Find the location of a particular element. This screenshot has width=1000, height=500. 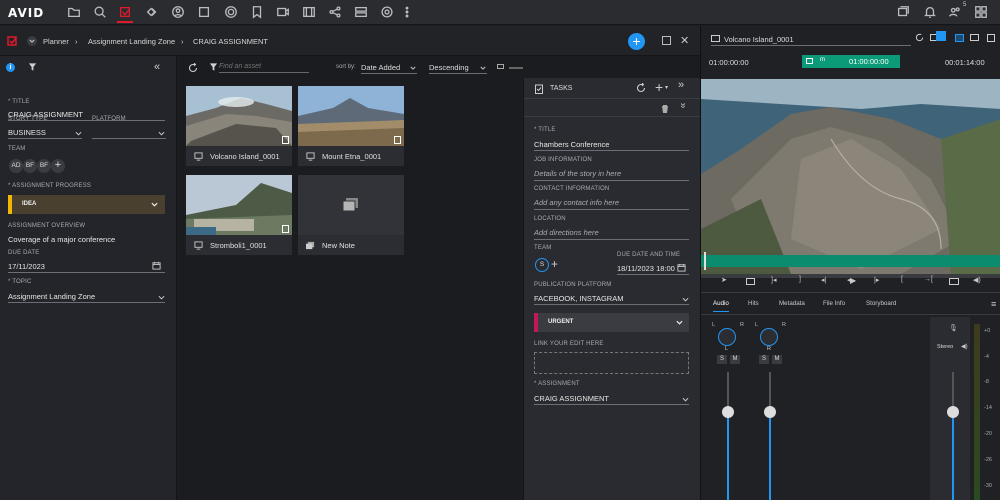

settings-icon is located at coordinates (387, 12).